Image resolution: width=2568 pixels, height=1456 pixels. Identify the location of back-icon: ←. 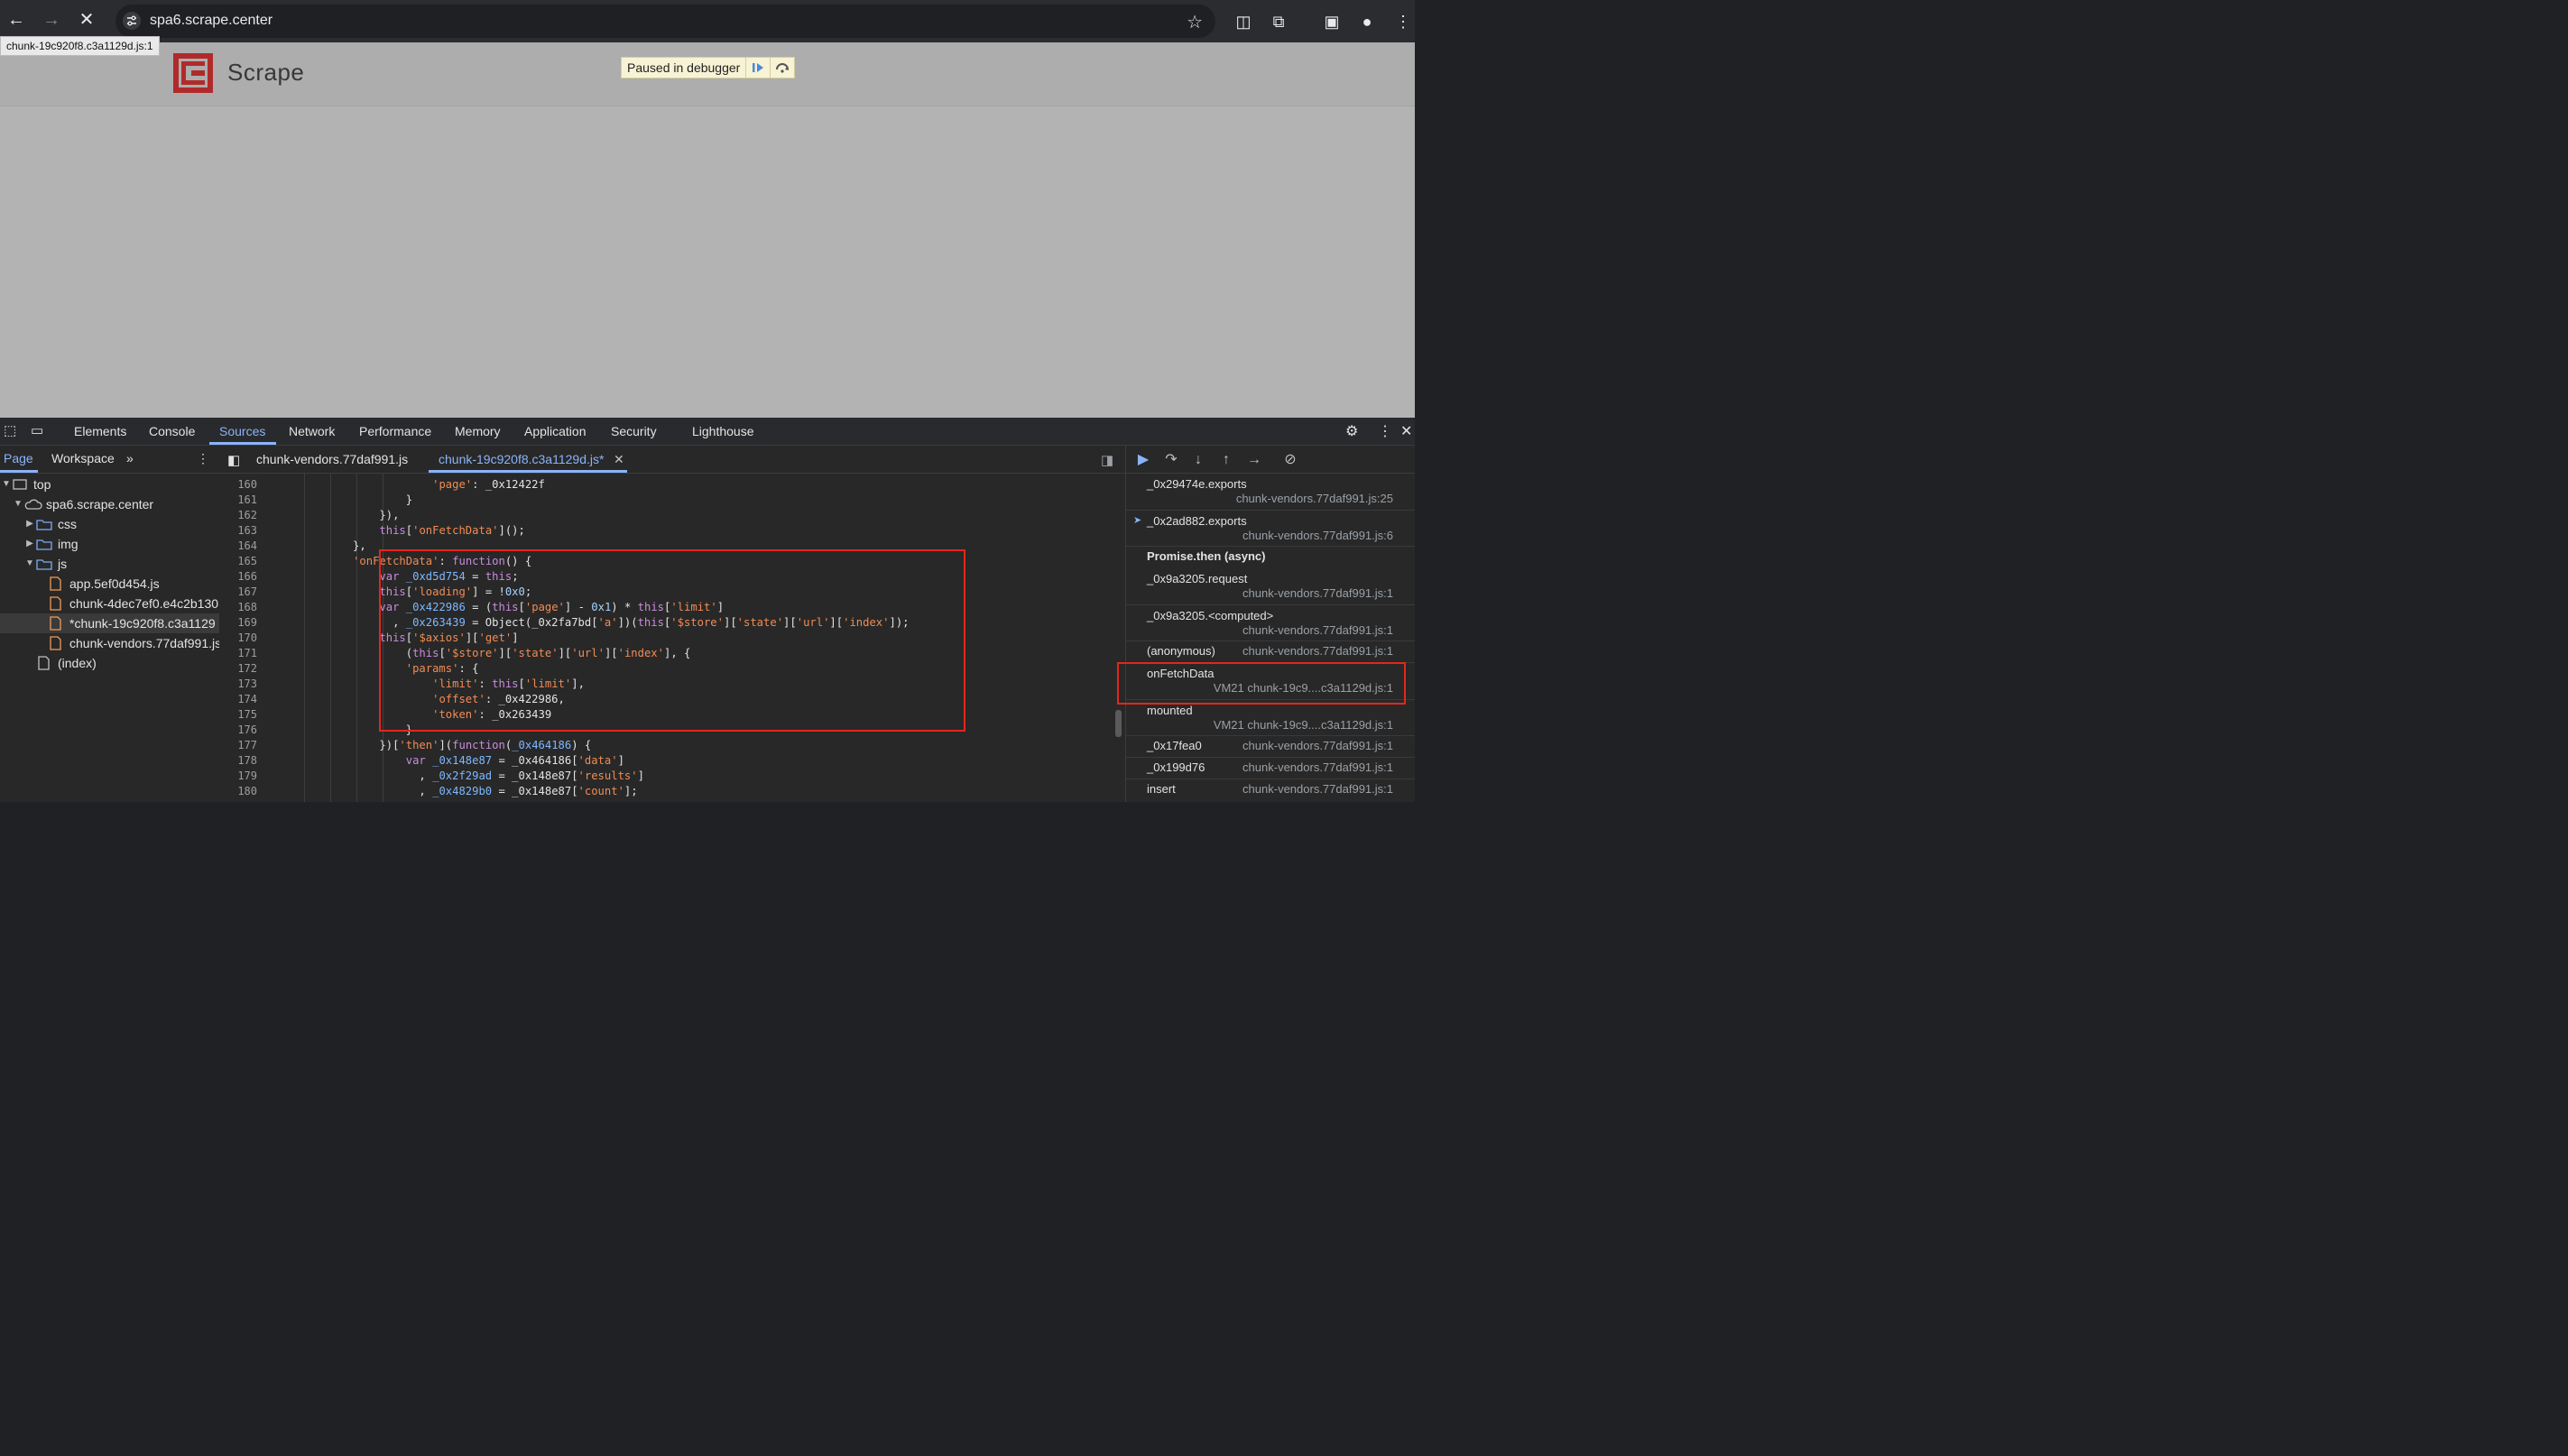
(16, 20).